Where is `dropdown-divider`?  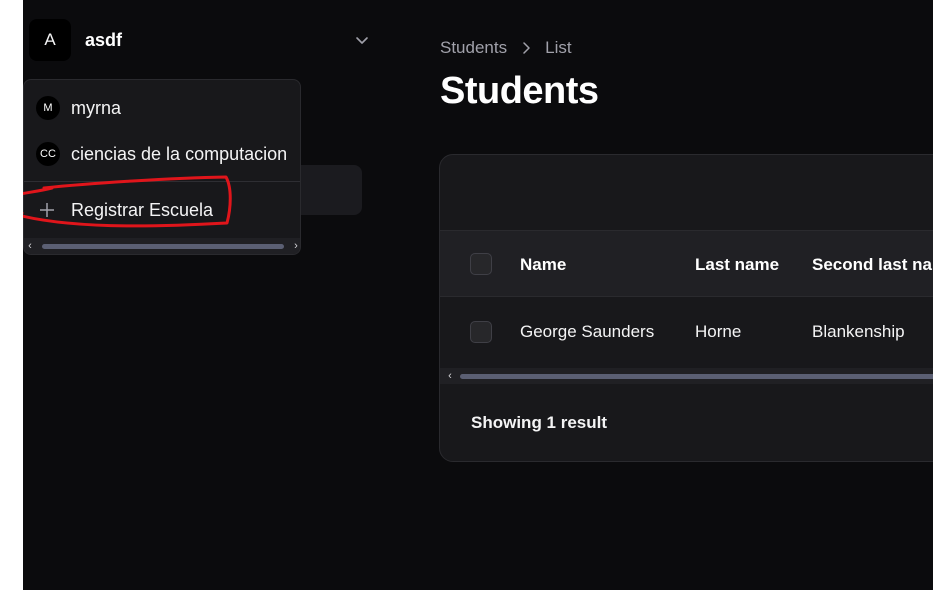 dropdown-divider is located at coordinates (162, 181).